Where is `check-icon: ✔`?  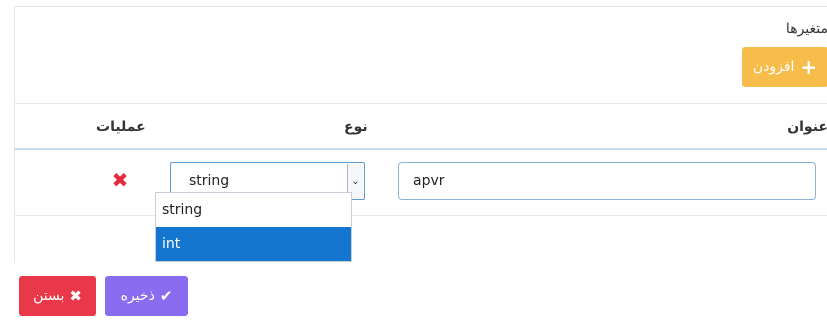 check-icon: ✔ is located at coordinates (166, 296).